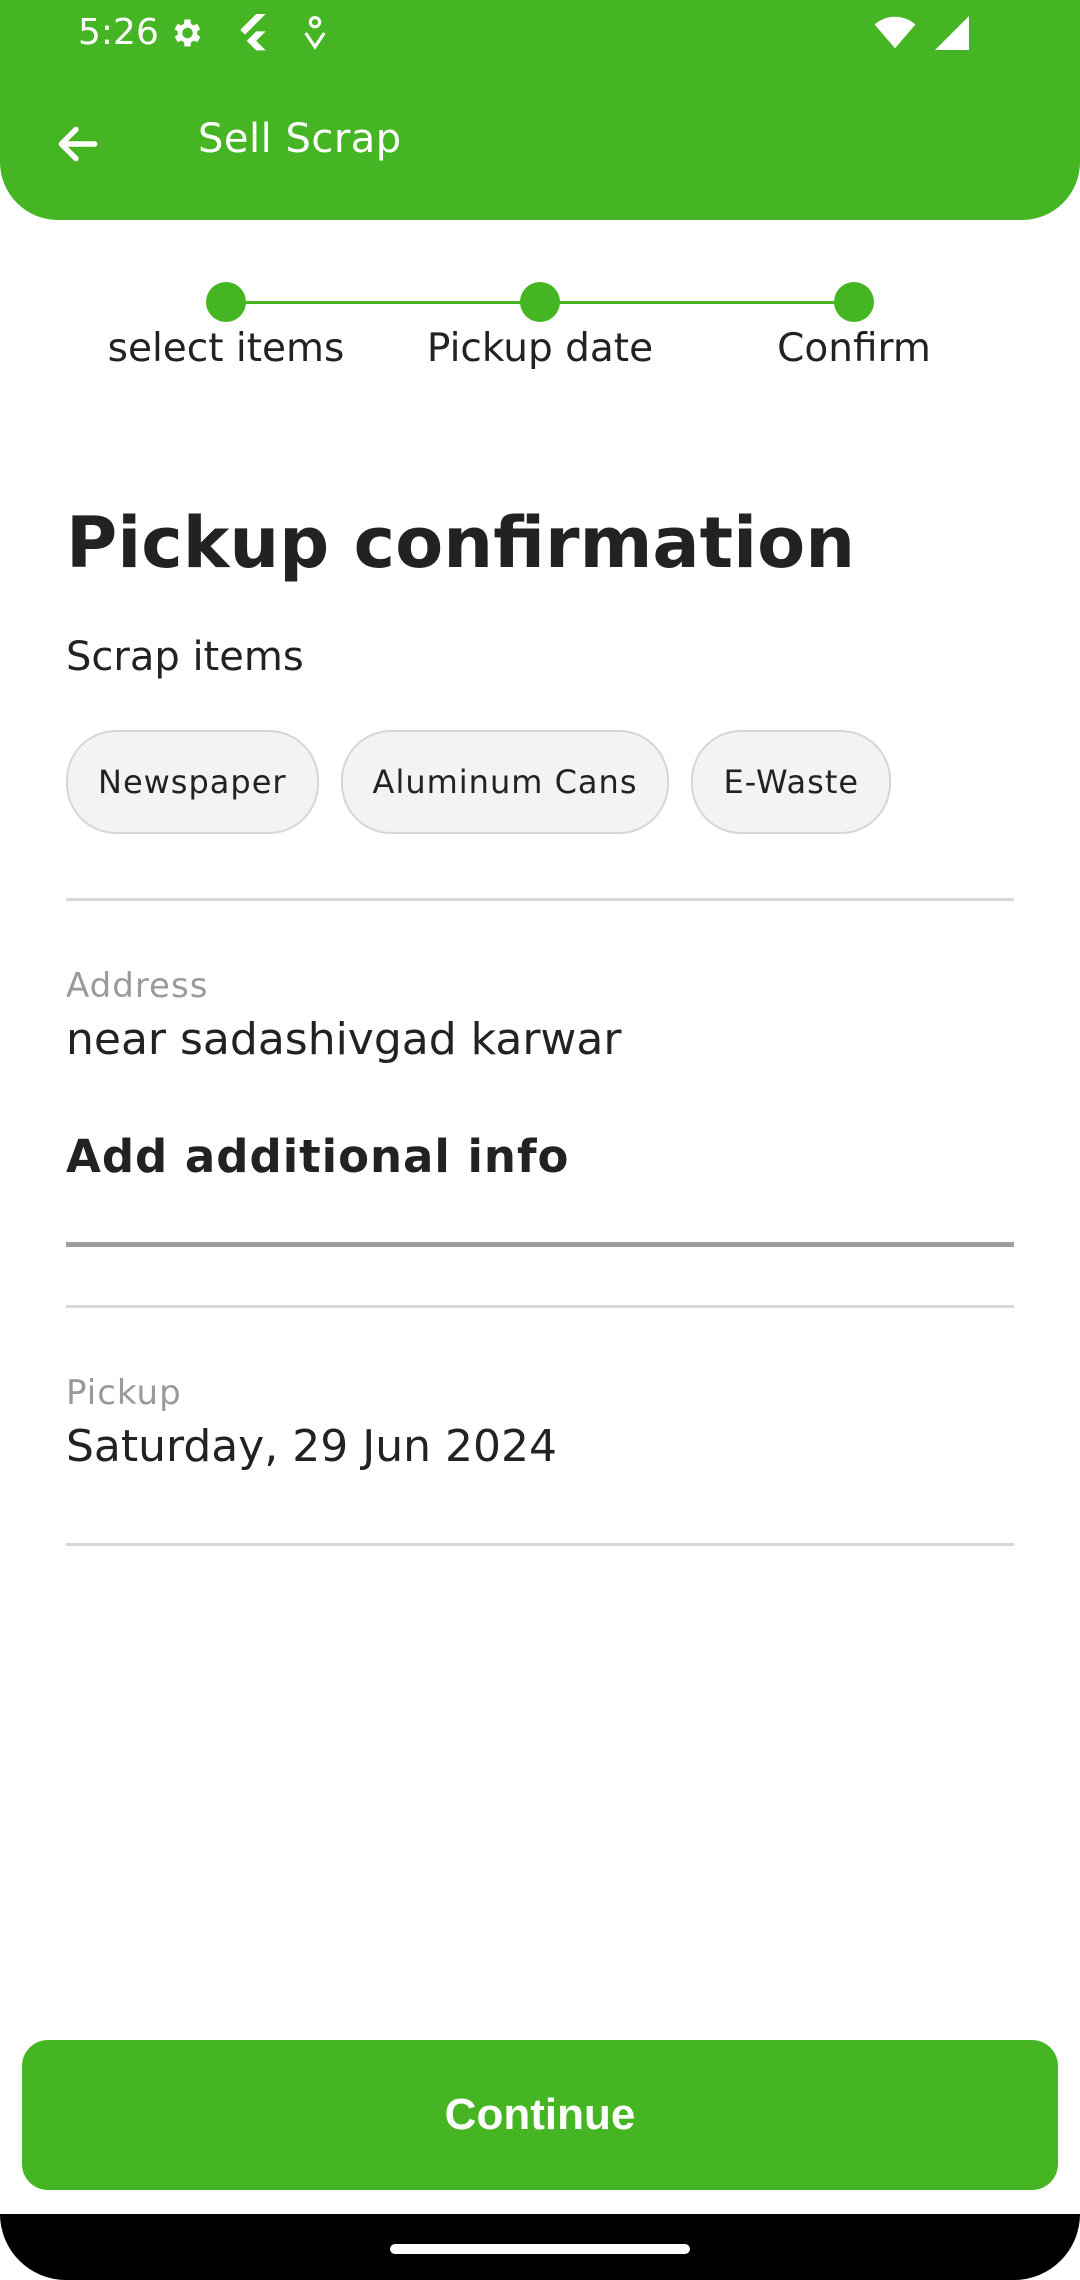  Describe the element at coordinates (791, 782) in the screenshot. I see `chip-e-waste: E-Waste` at that location.